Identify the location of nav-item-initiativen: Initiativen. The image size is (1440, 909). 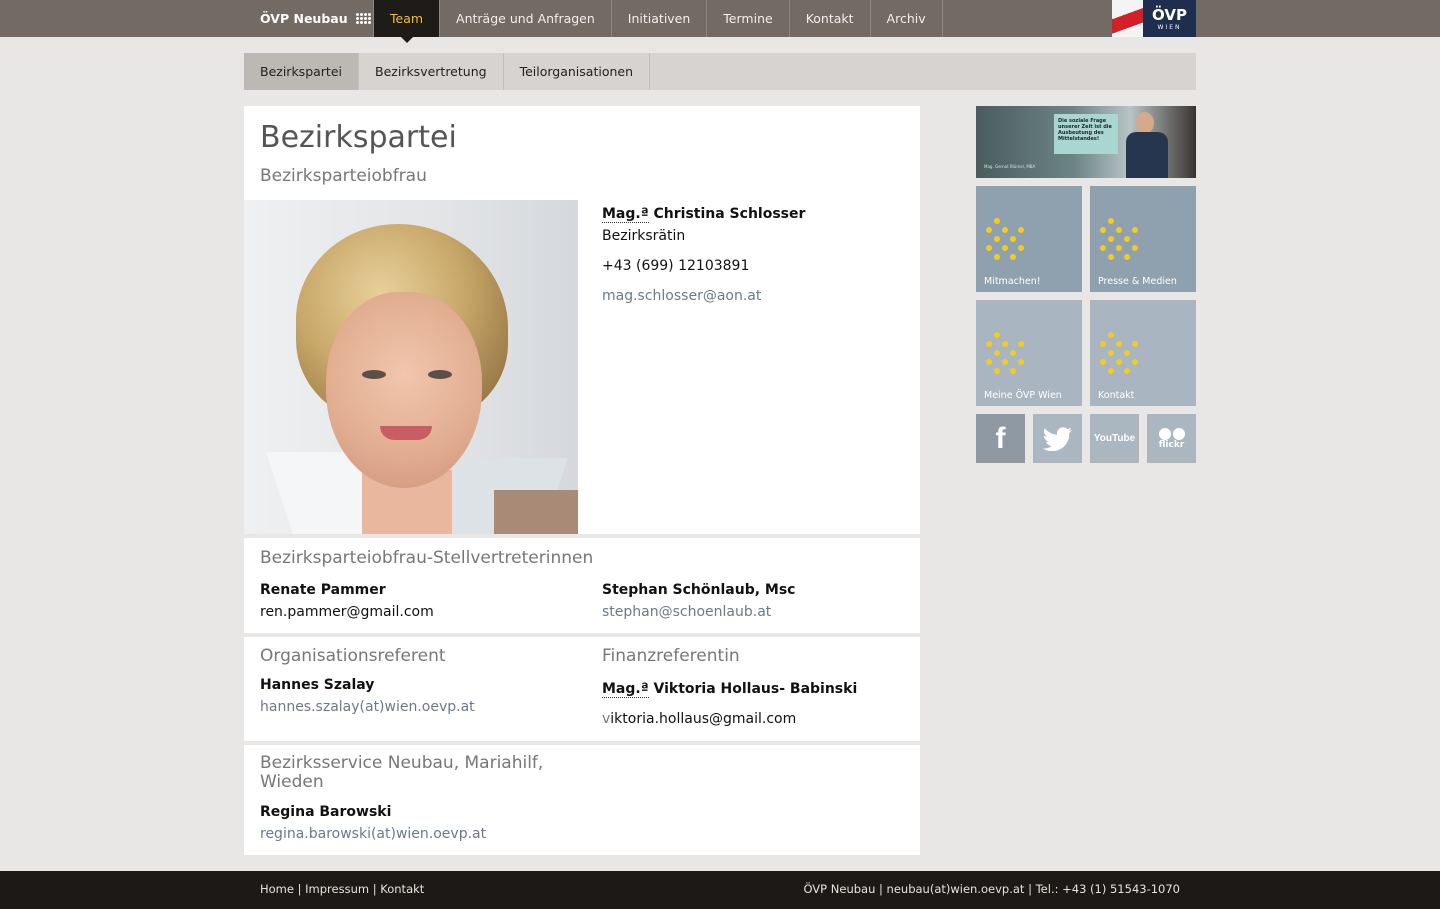
(660, 18).